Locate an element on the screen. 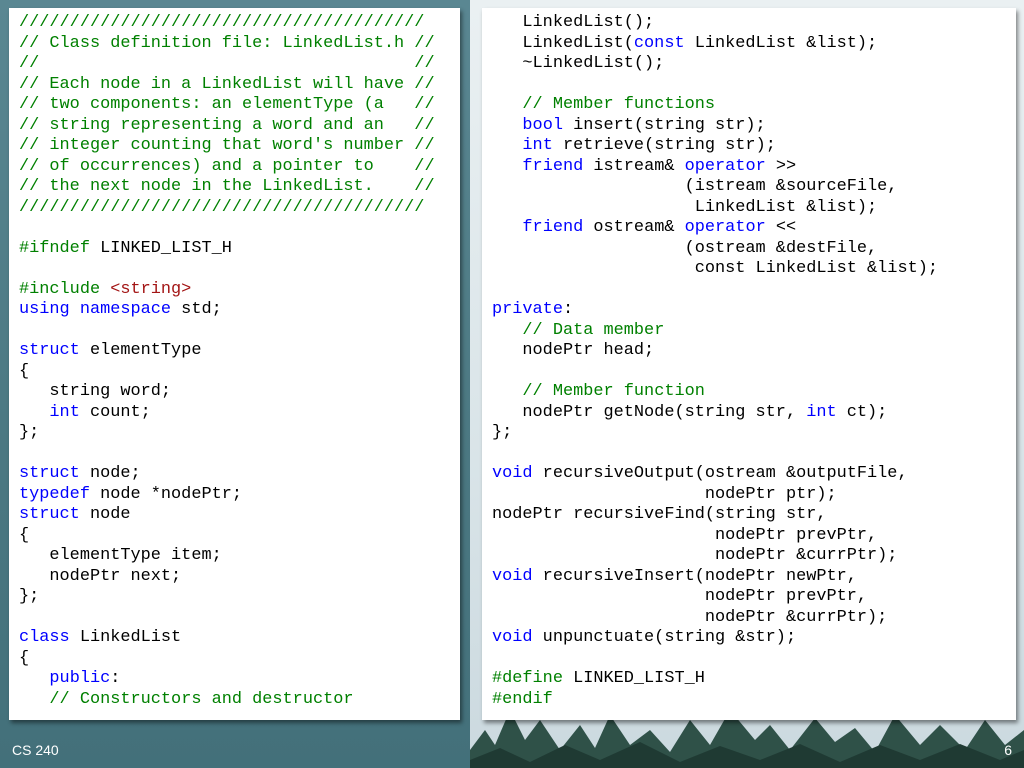 Image resolution: width=1024 pixels, height=768 pixels. code-token: nodePtr next; is located at coordinates (100, 576).